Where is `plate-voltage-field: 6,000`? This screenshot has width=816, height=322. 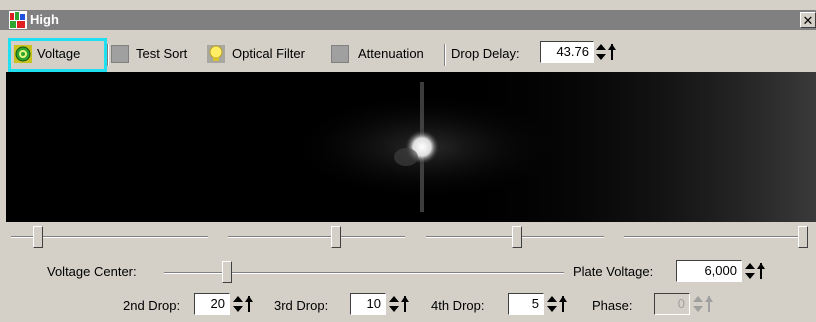
plate-voltage-field: 6,000 is located at coordinates (709, 271).